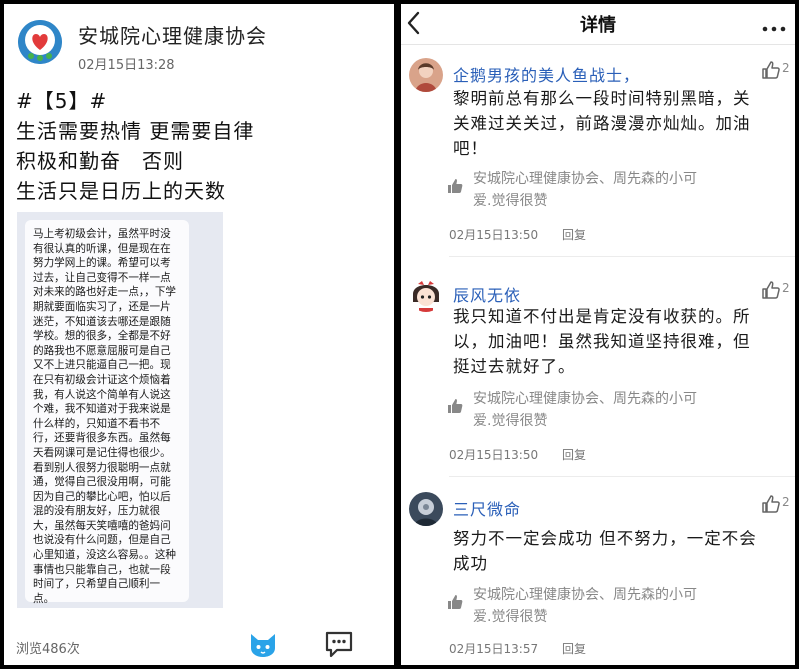 This screenshot has width=799, height=669. I want to click on comment-author-name: 三尺微命, so click(487, 508).